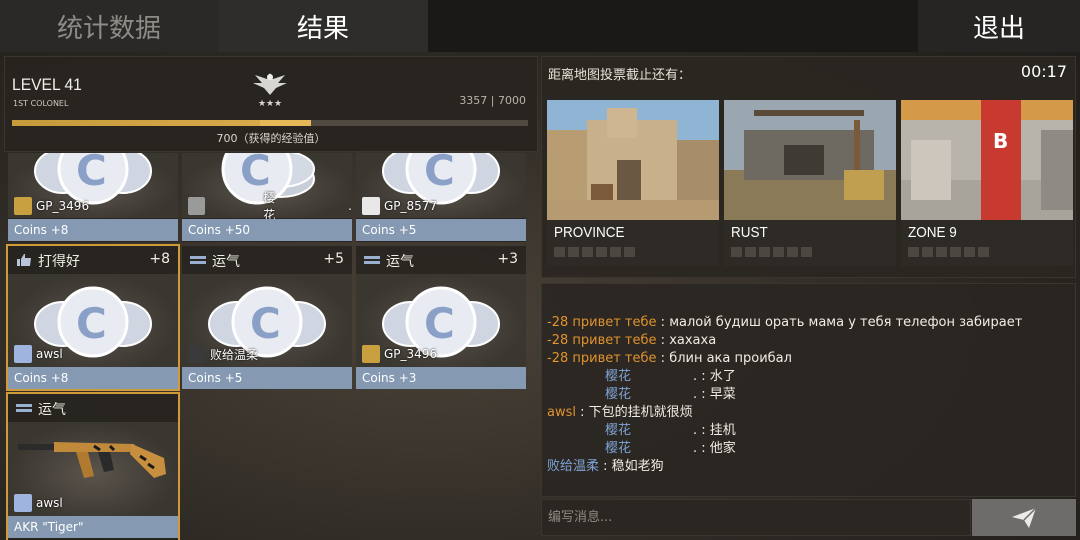 The image size is (1080, 540). Describe the element at coordinates (93, 408) in the screenshot. I see `card-header: 运气` at that location.